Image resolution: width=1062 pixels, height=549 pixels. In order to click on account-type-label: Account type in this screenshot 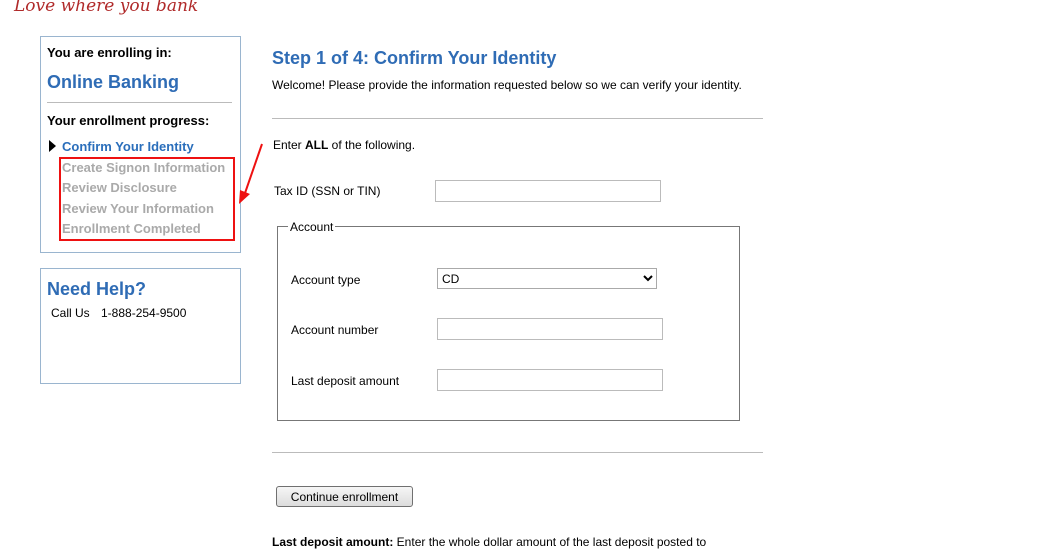, I will do `click(326, 280)`.